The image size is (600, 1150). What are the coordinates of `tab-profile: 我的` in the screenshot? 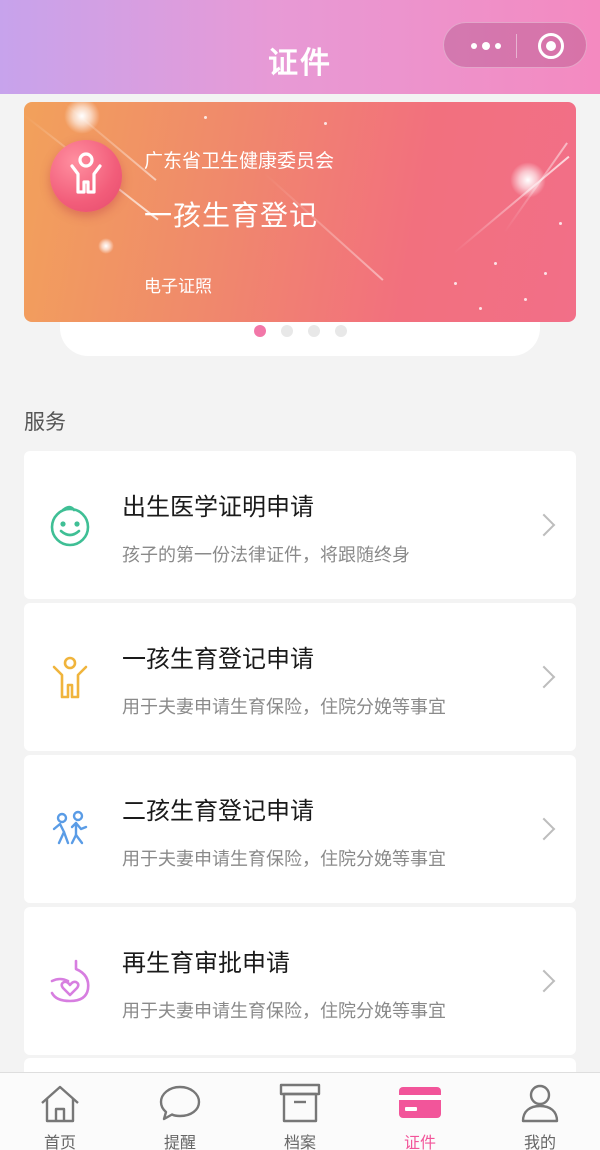 It's located at (540, 1111).